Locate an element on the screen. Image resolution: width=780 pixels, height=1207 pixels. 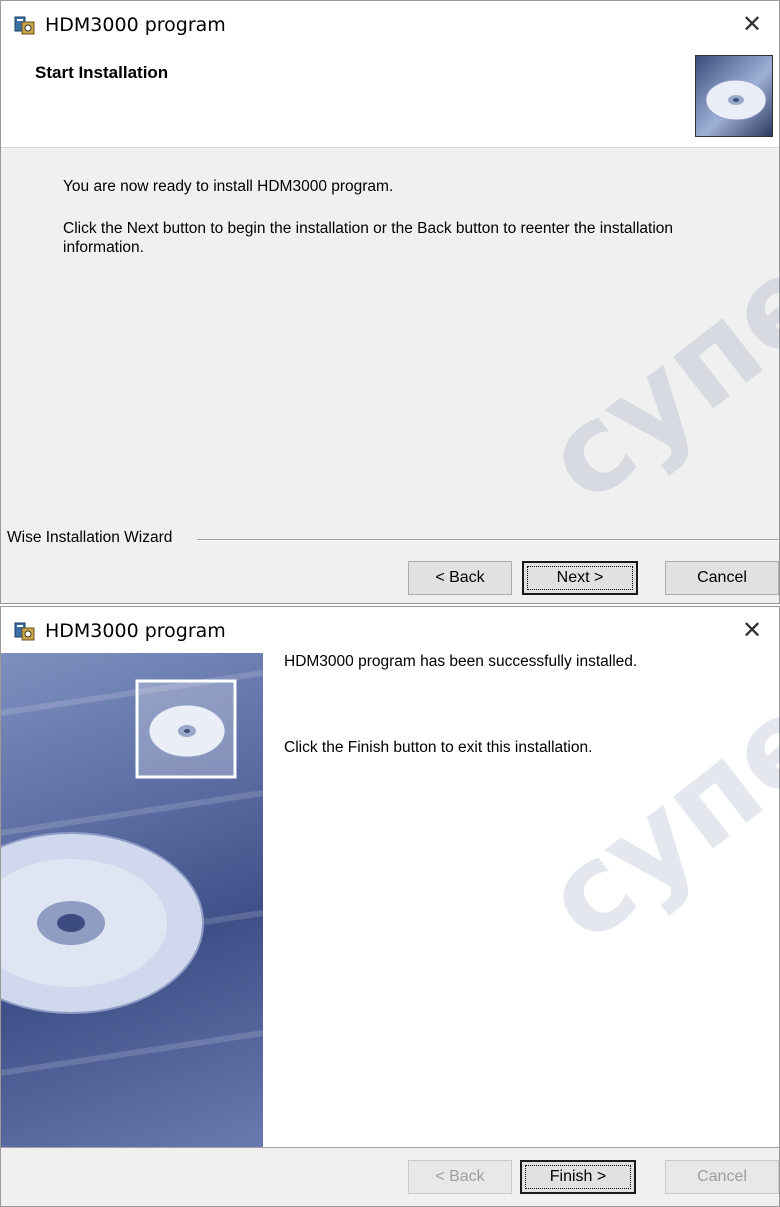
sidebar-banner-image is located at coordinates (132, 900).